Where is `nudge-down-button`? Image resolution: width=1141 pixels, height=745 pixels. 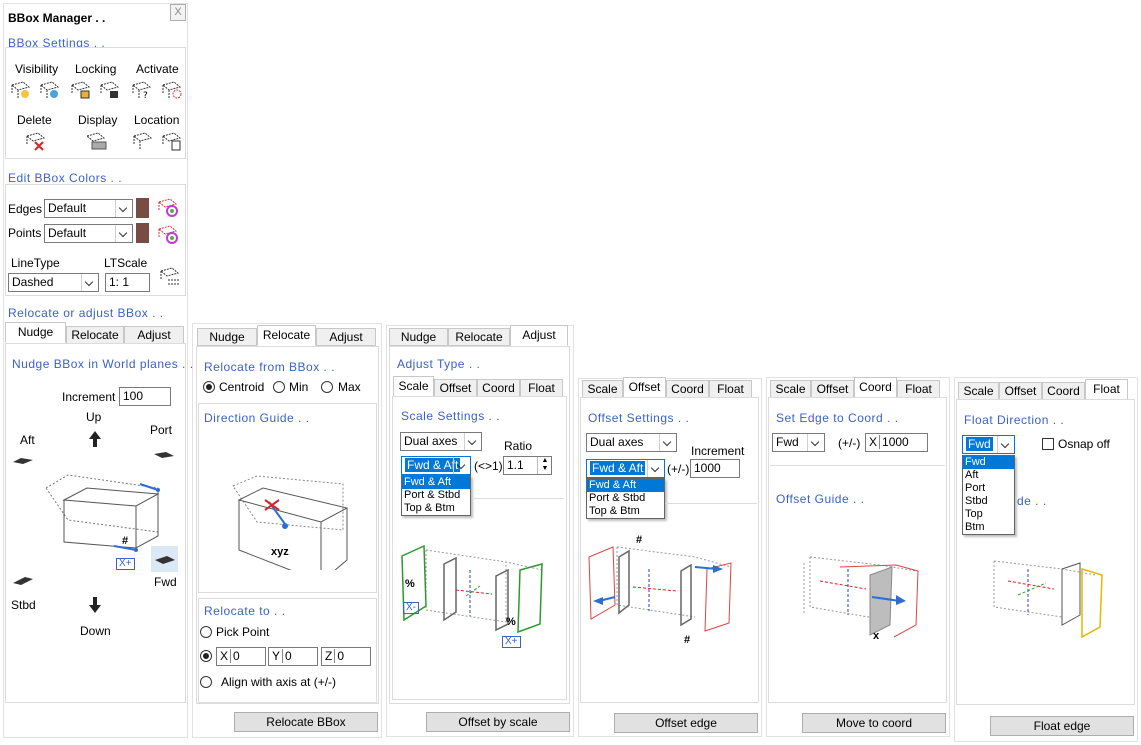 nudge-down-button is located at coordinates (95, 605).